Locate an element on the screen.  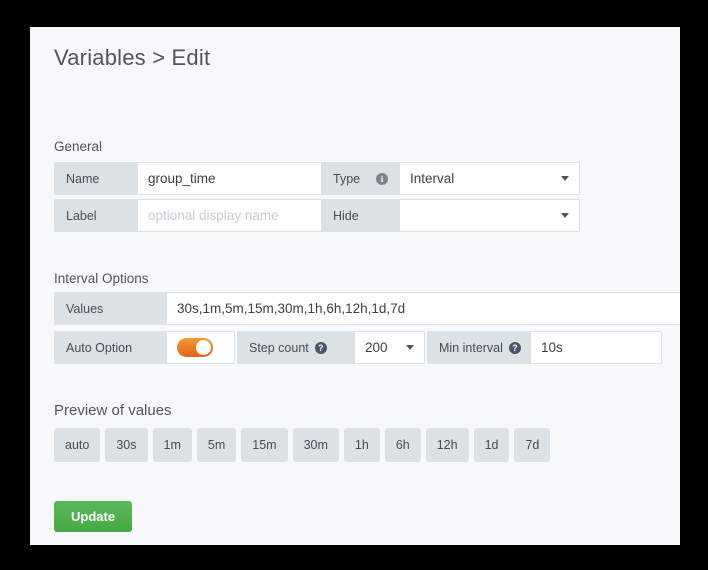
field-min-interval: Min interval ? 10s is located at coordinates (544, 347).